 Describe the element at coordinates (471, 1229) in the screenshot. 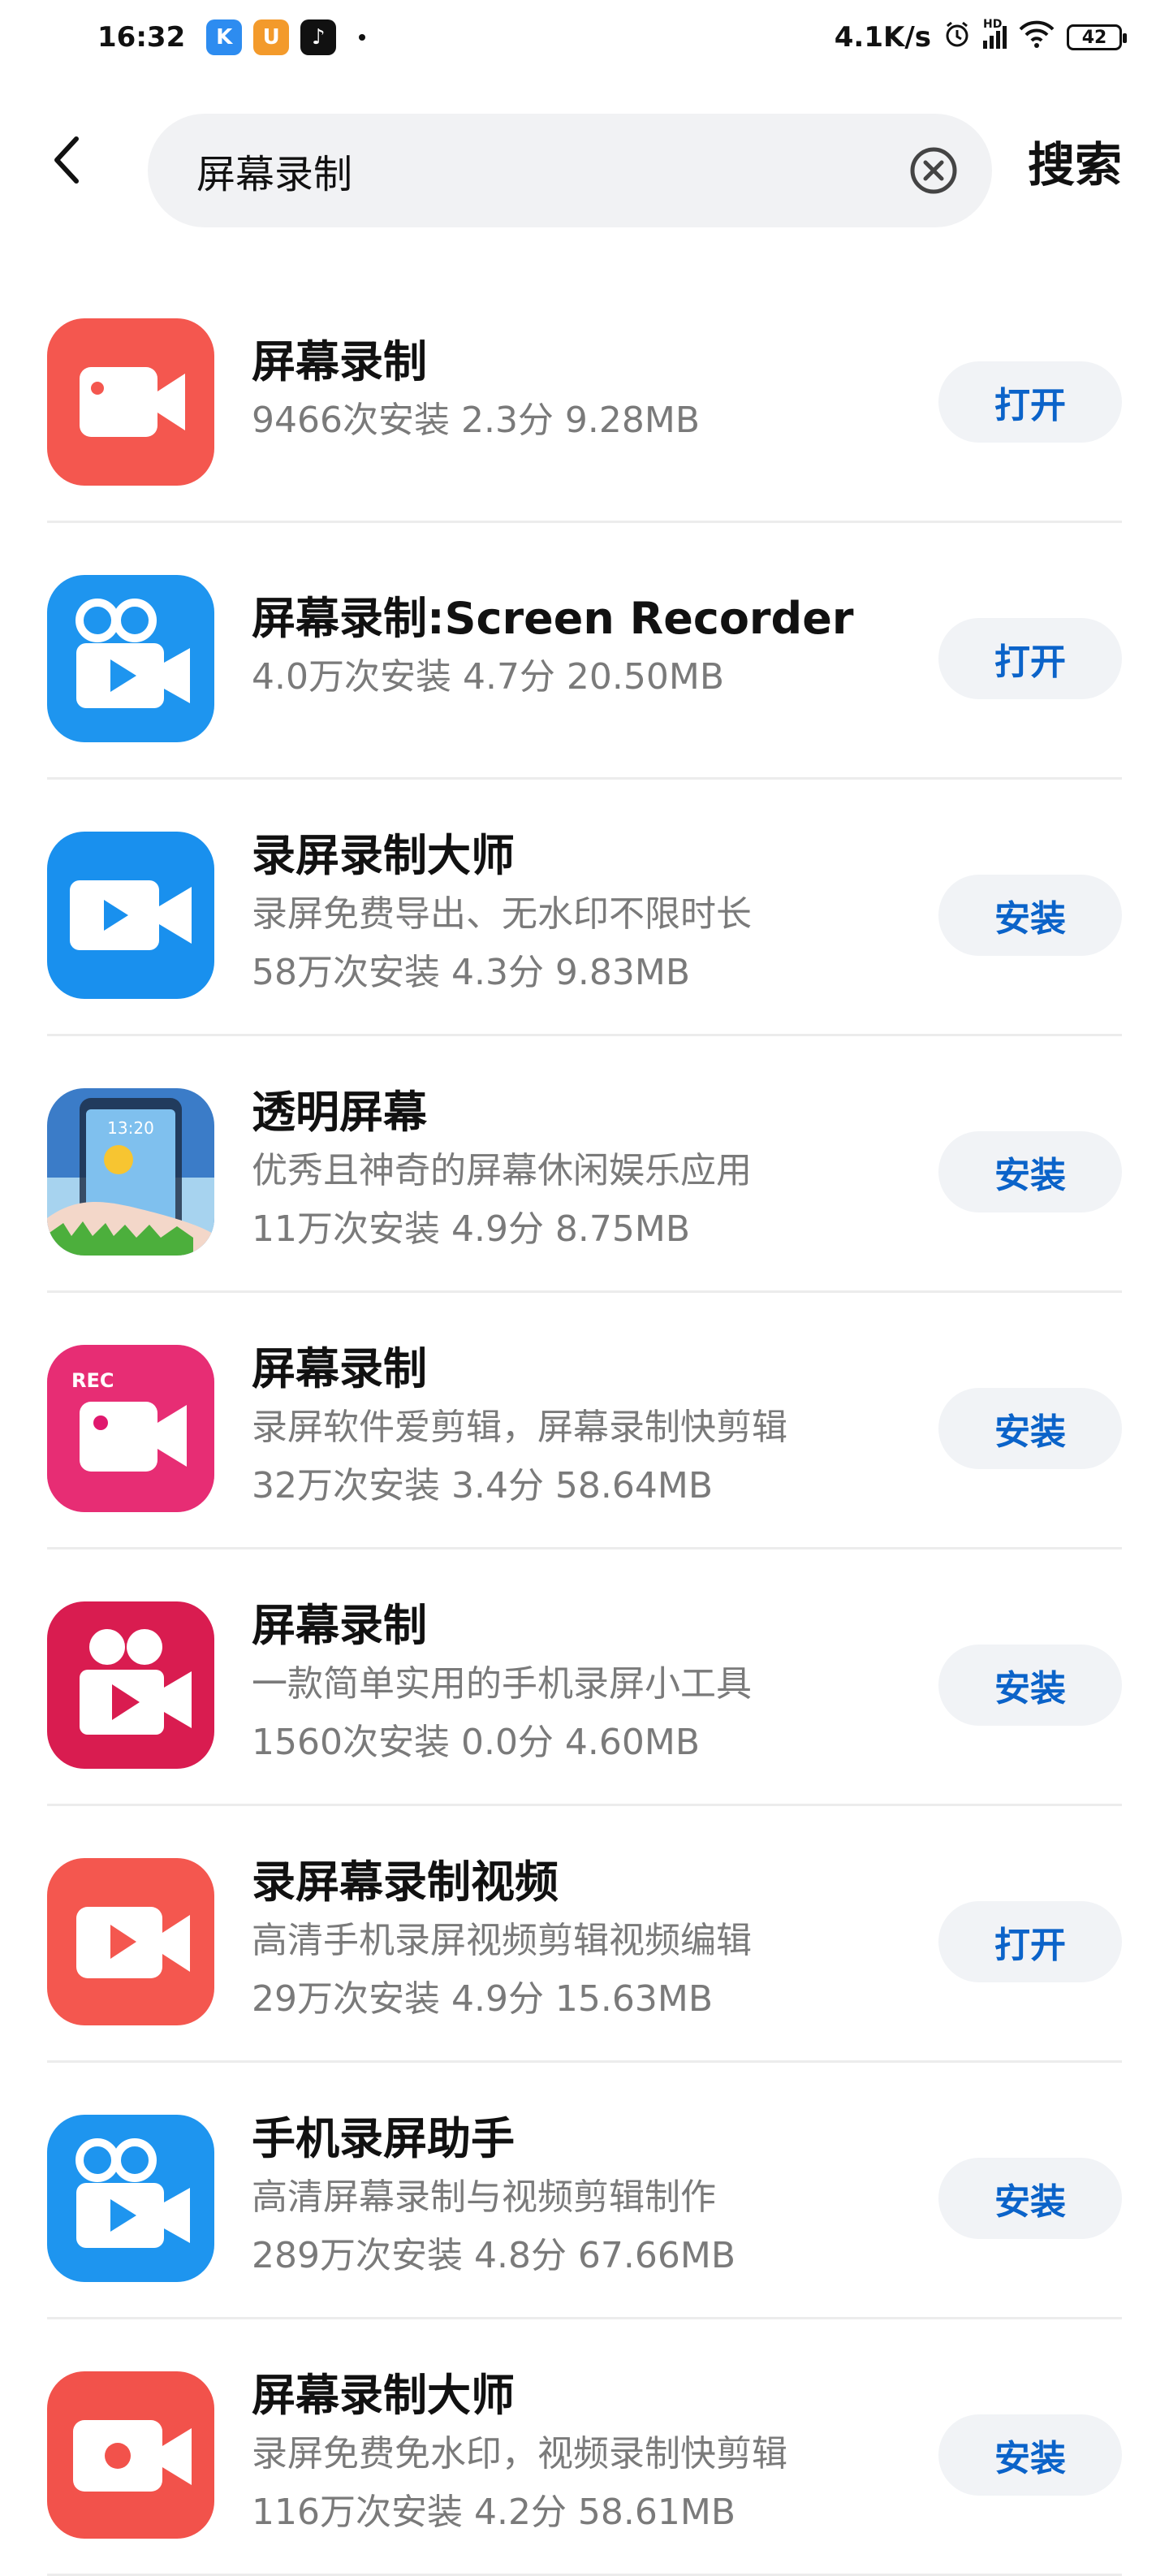

I see `app-meta: 11万次安装 4.9分 8.75MB` at that location.